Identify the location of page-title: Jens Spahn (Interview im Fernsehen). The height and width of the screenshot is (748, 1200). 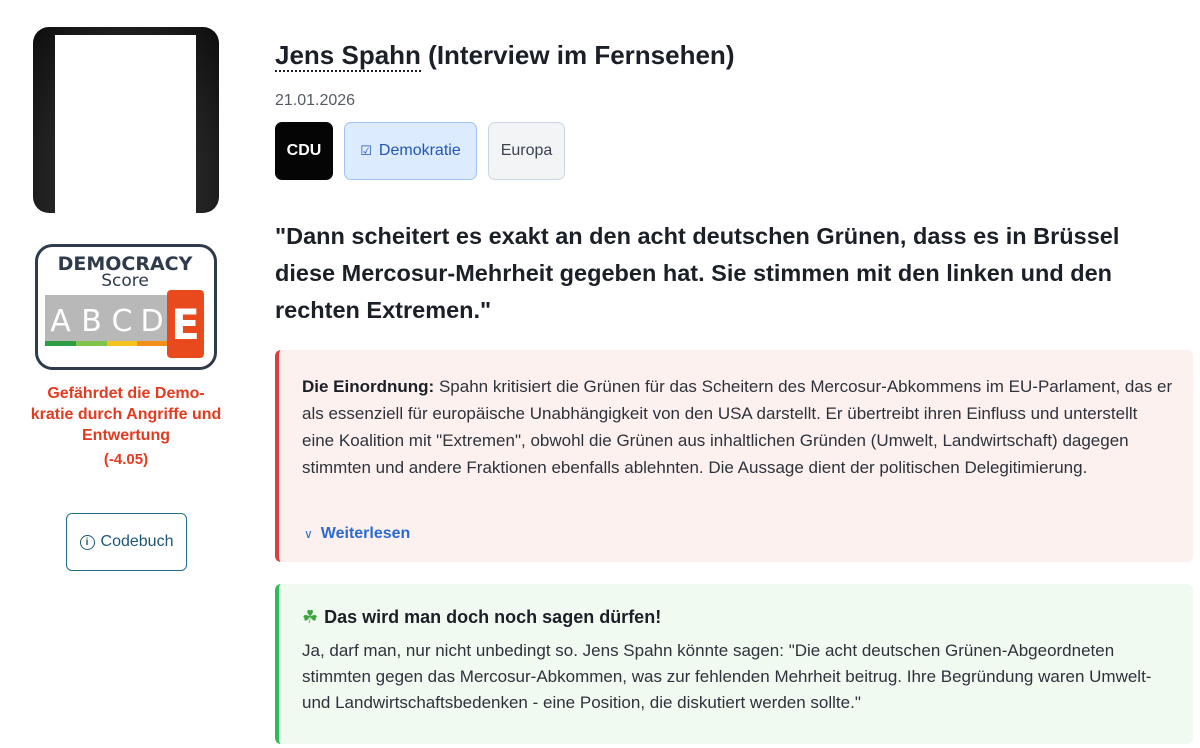
(505, 56).